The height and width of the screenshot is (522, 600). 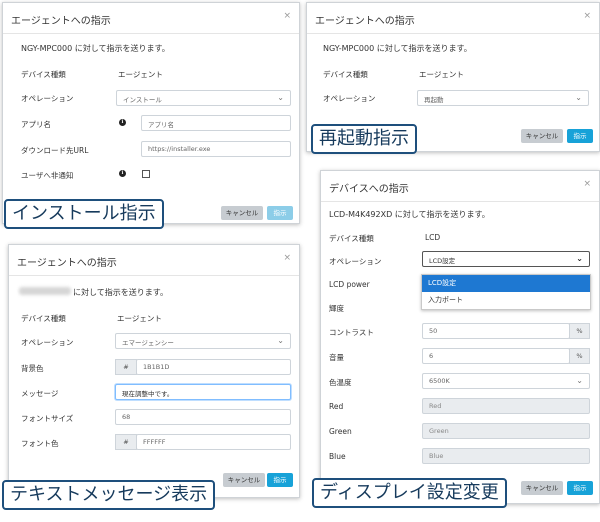 What do you see at coordinates (433, 237) in the screenshot?
I see `device-type-value: LCD` at bounding box center [433, 237].